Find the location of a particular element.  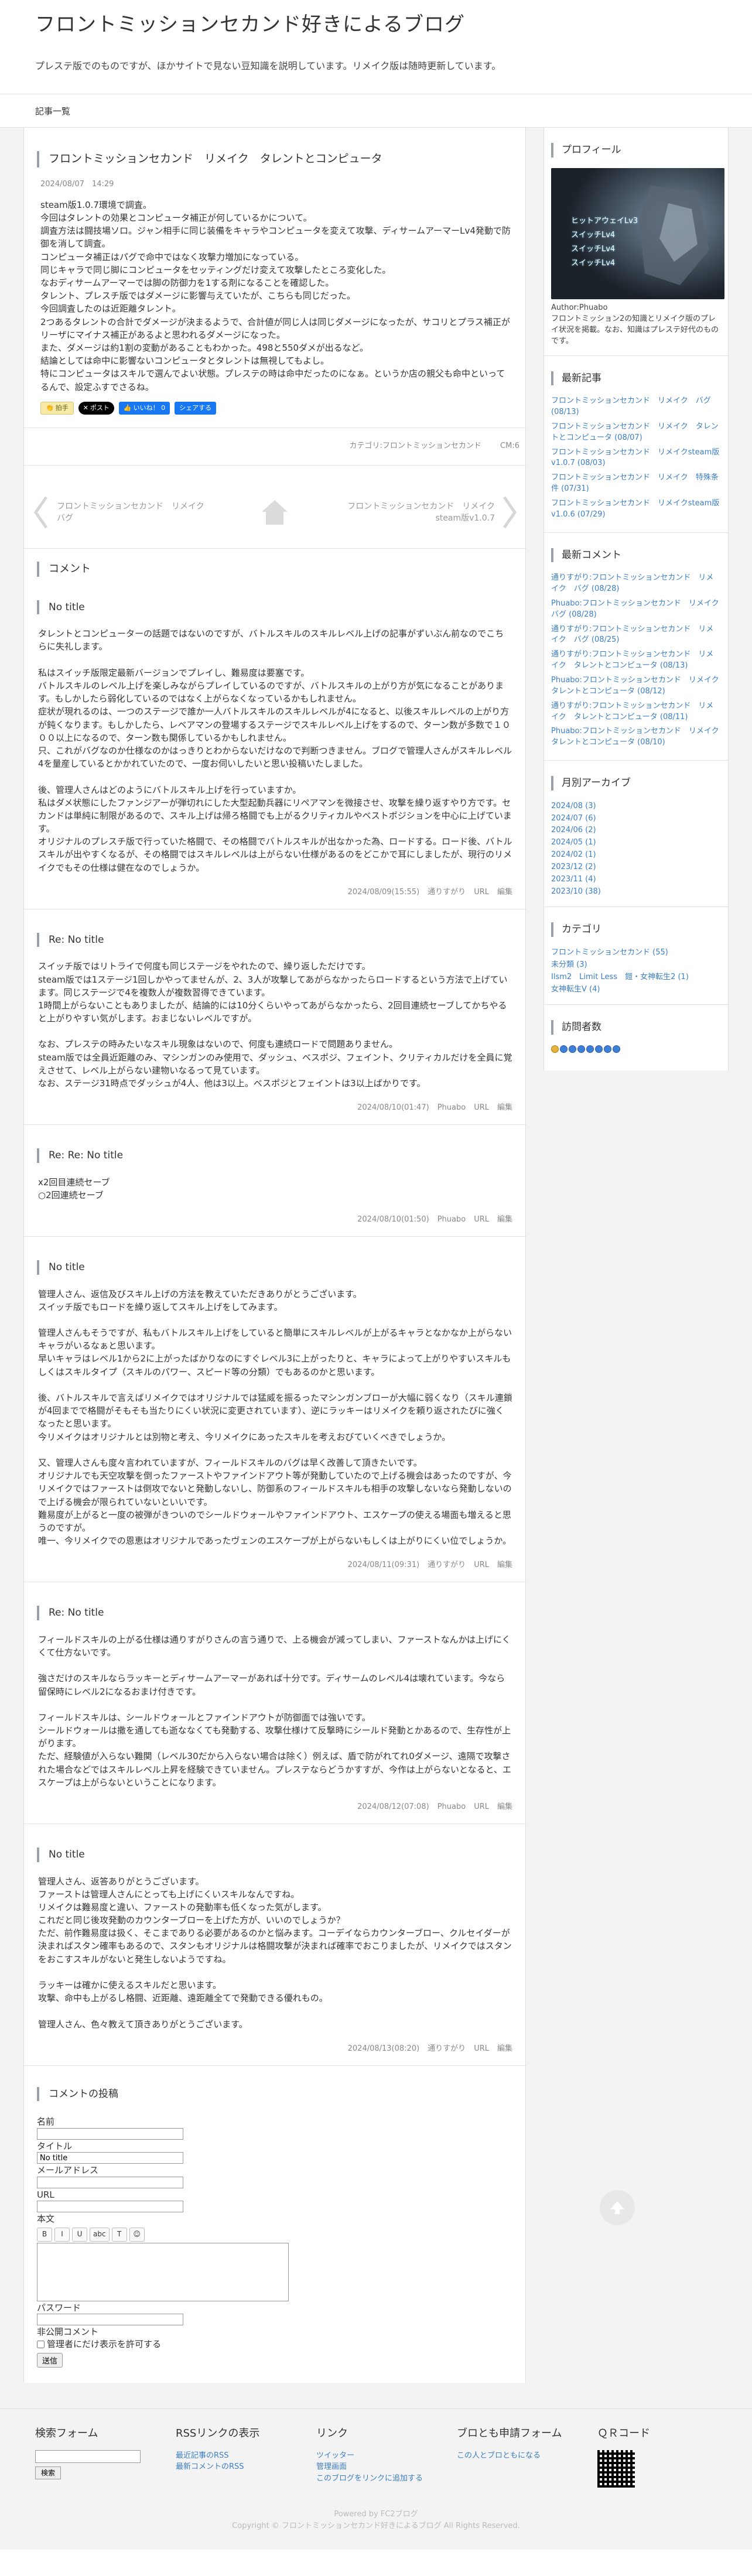

recent-post-item-link: フロントミッションセカンド リメイク バグ (08/13) is located at coordinates (631, 406).